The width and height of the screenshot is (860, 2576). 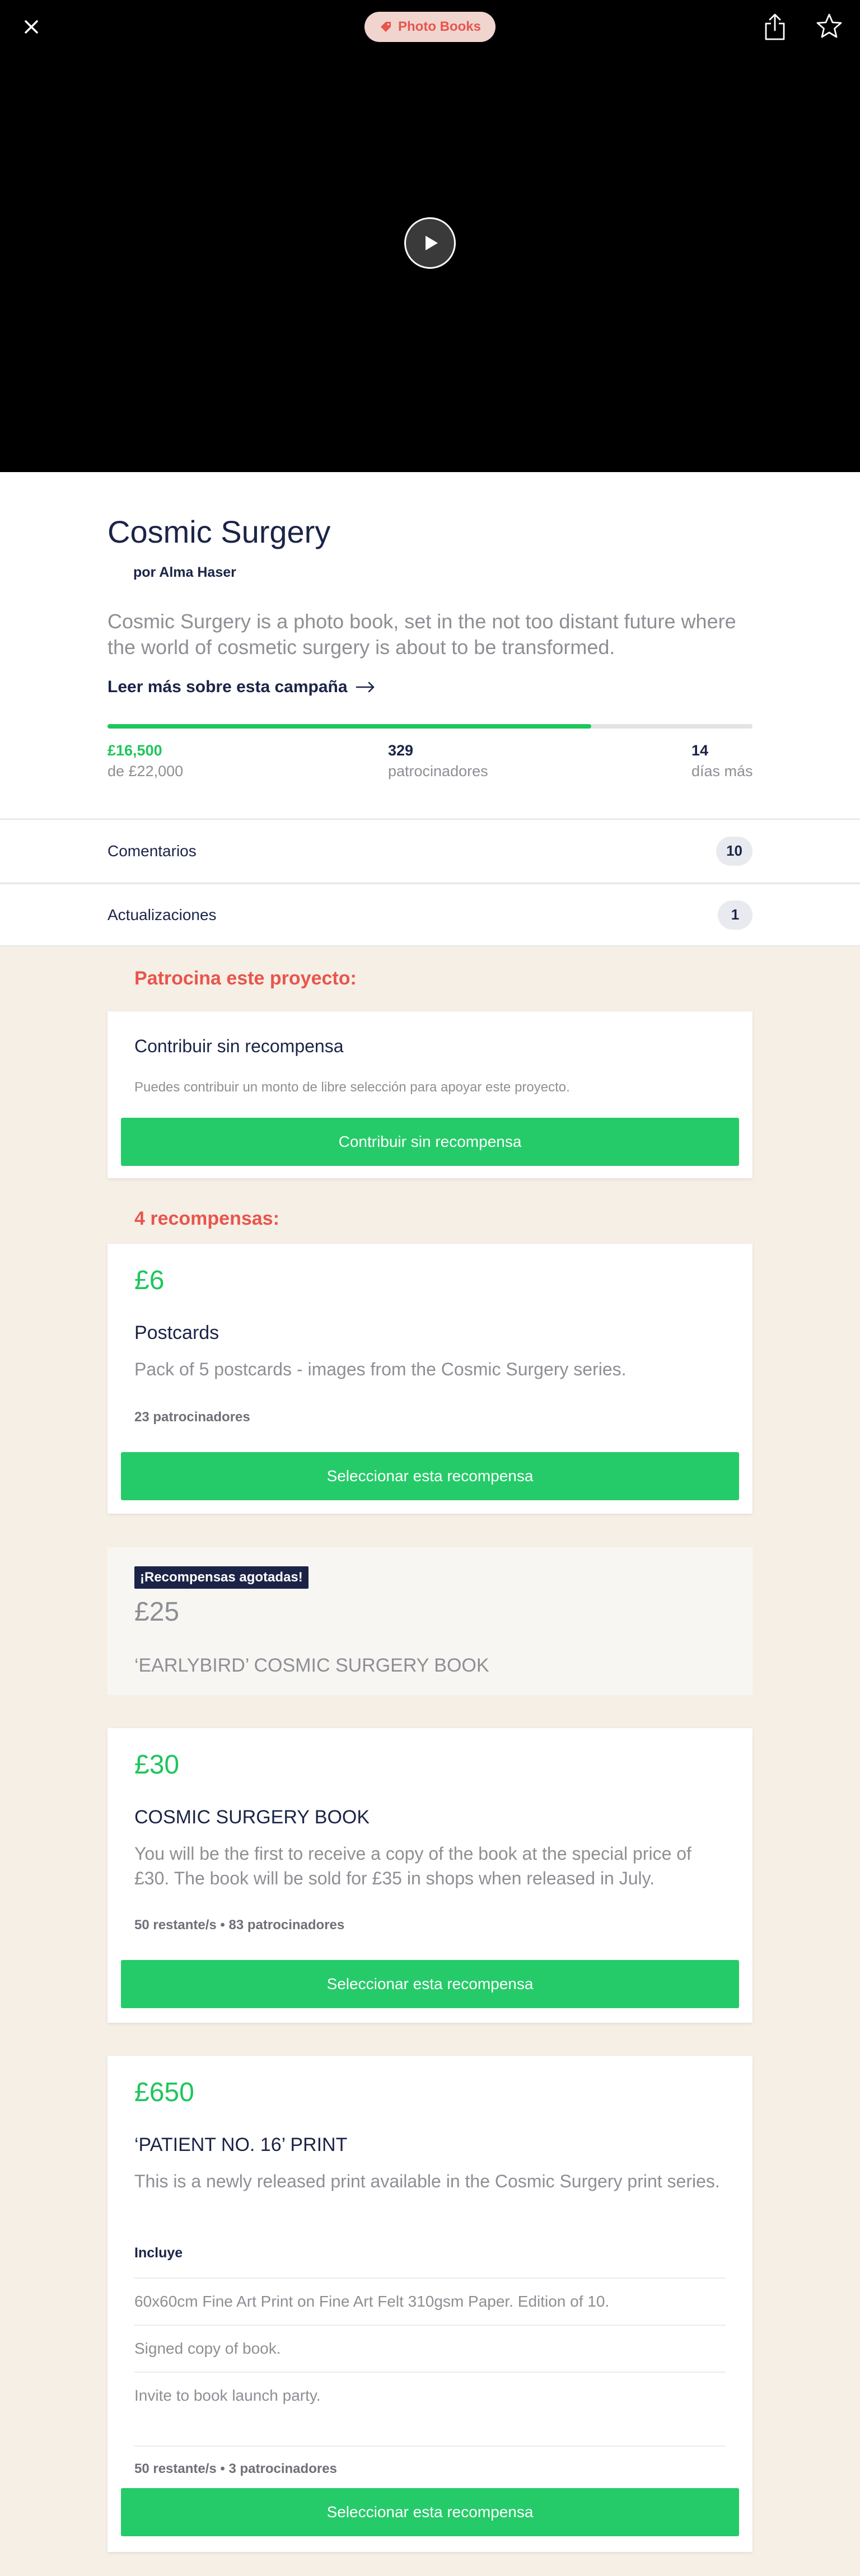 What do you see at coordinates (146, 772) in the screenshot?
I see `goal-amount: de £22,000` at bounding box center [146, 772].